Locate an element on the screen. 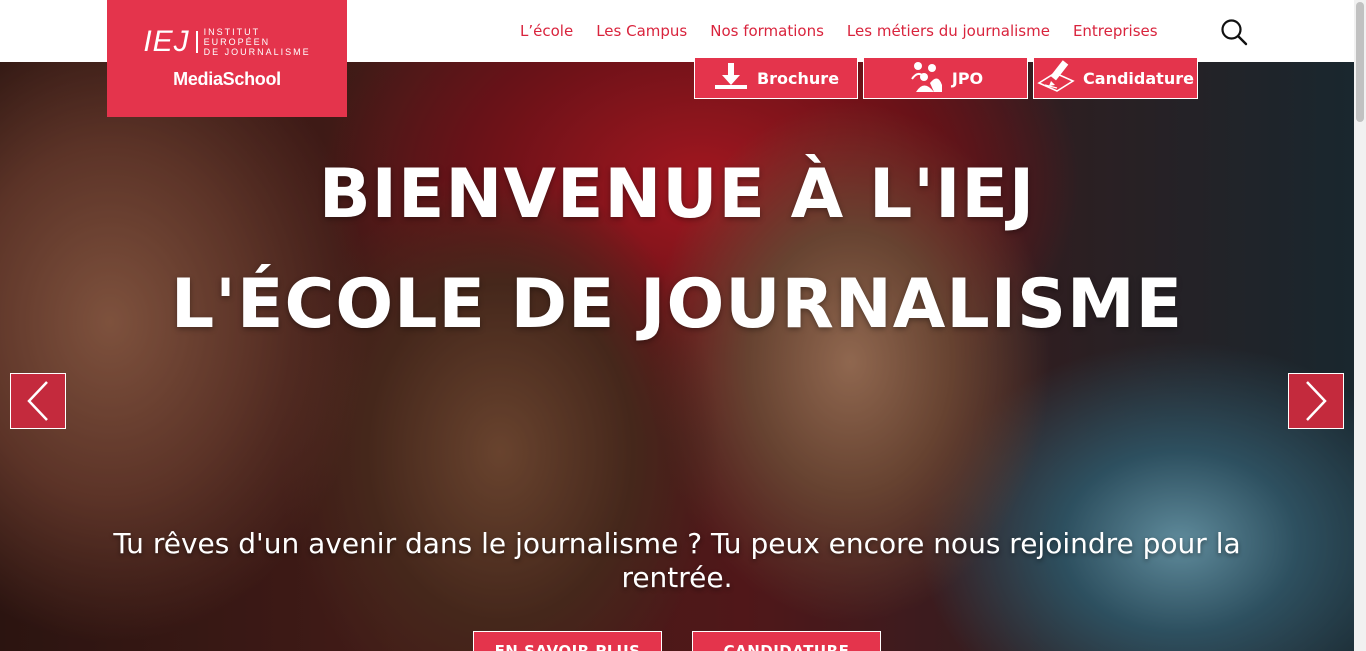 This screenshot has width=1366, height=651. chevron-left-icon is located at coordinates (37, 401).